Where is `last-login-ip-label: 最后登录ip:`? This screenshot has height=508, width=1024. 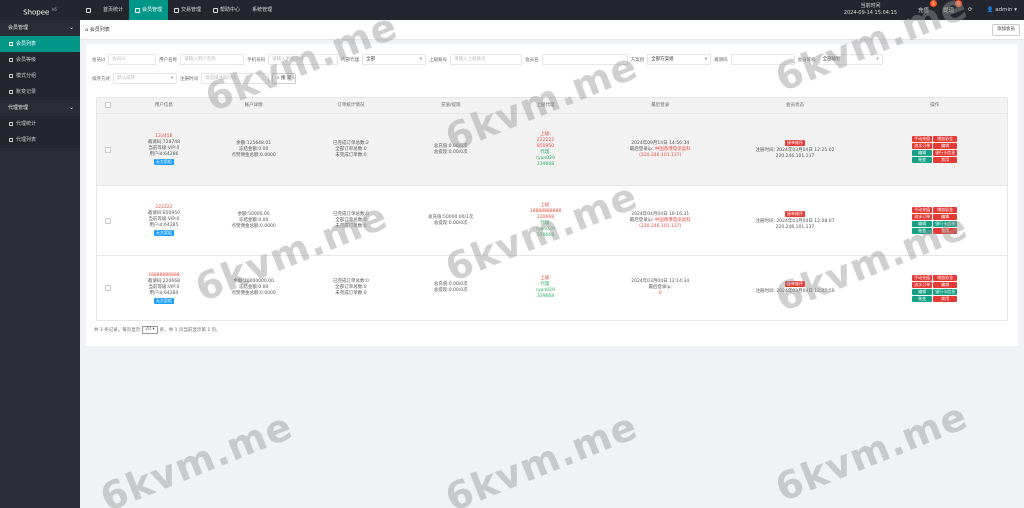
last-login-ip-label: 最后登录ip: is located at coordinates (641, 149).